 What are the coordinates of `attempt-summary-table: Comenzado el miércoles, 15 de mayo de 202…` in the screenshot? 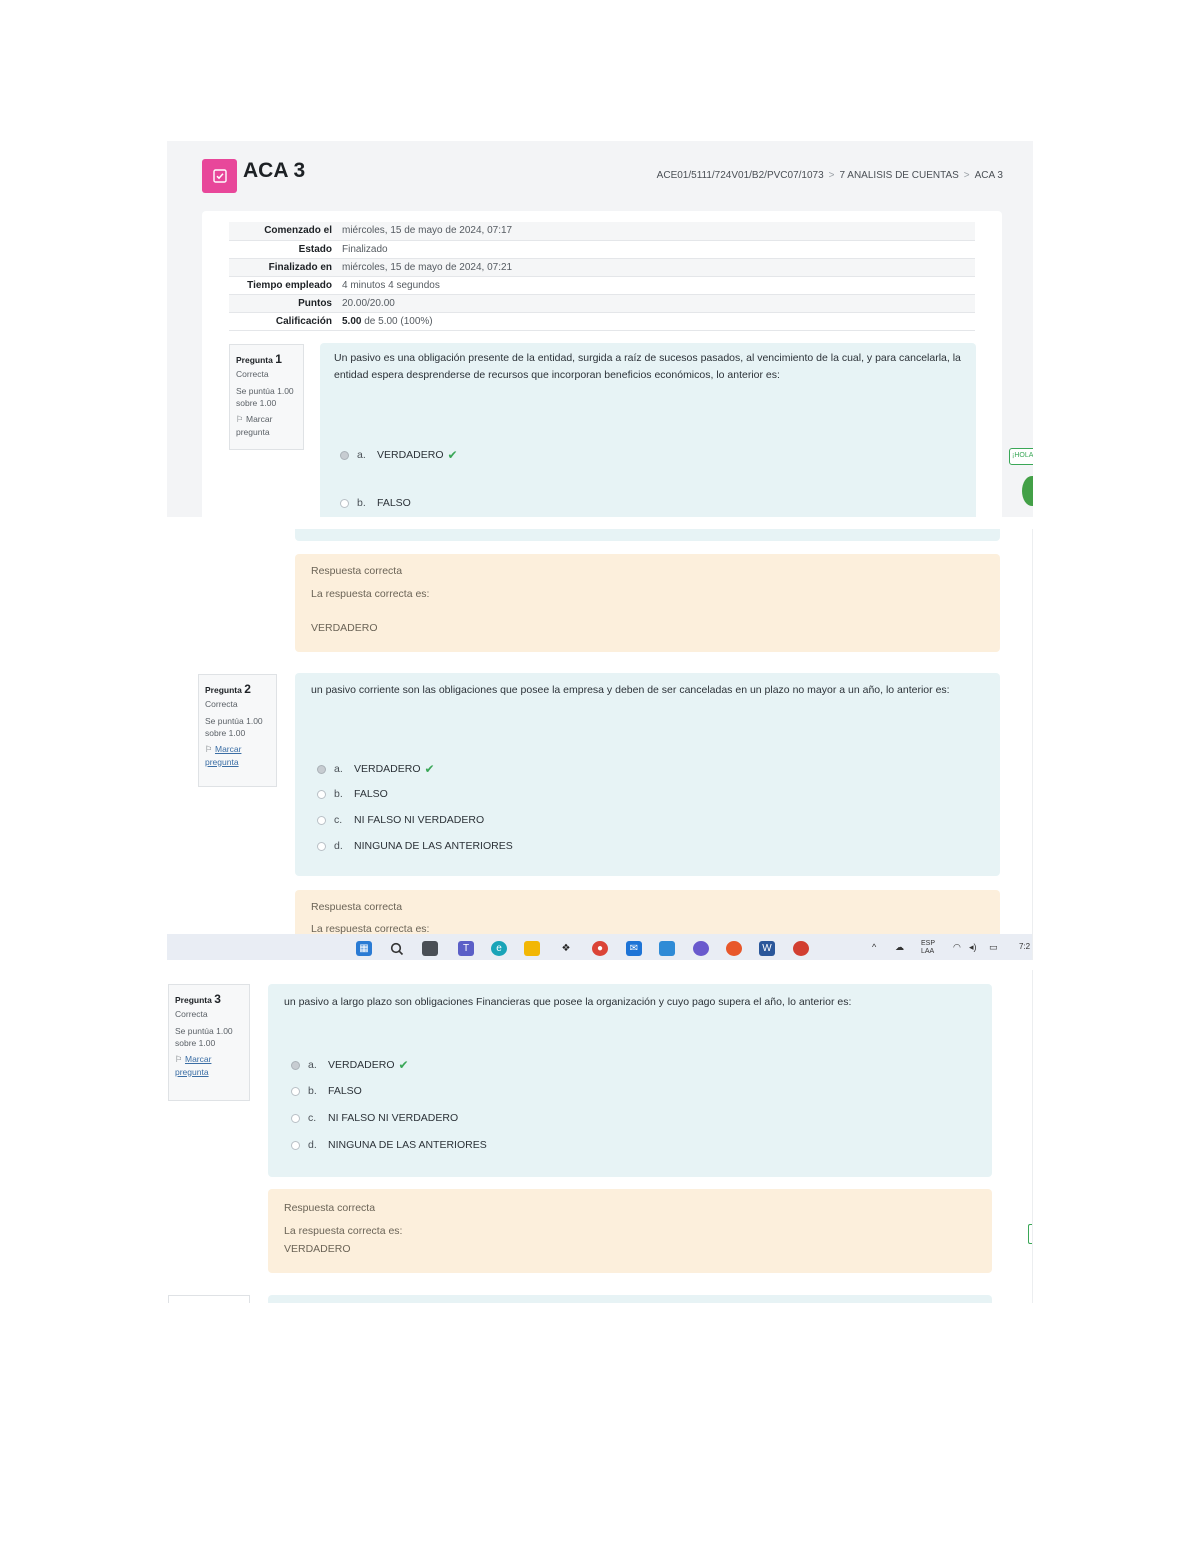 It's located at (602, 276).